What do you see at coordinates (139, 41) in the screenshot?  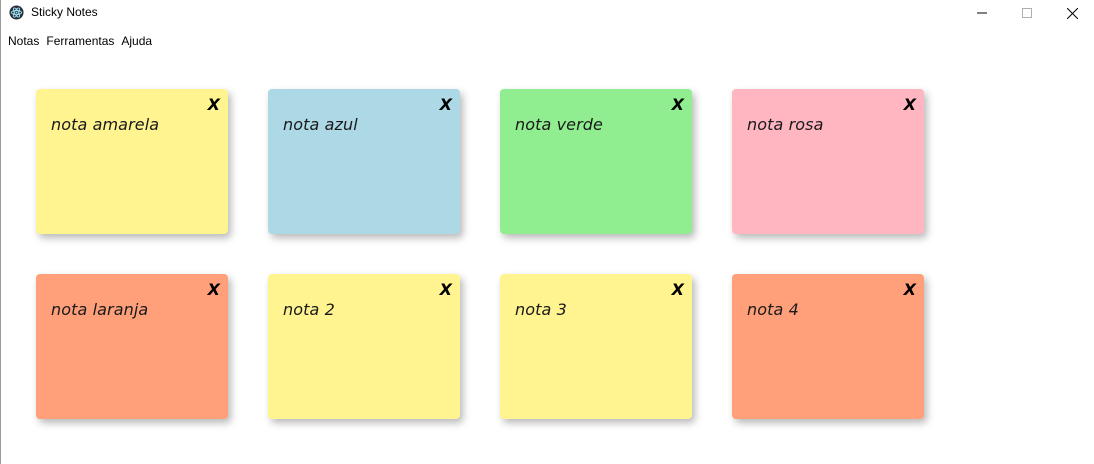 I see `menu-ajuda: Ajuda` at bounding box center [139, 41].